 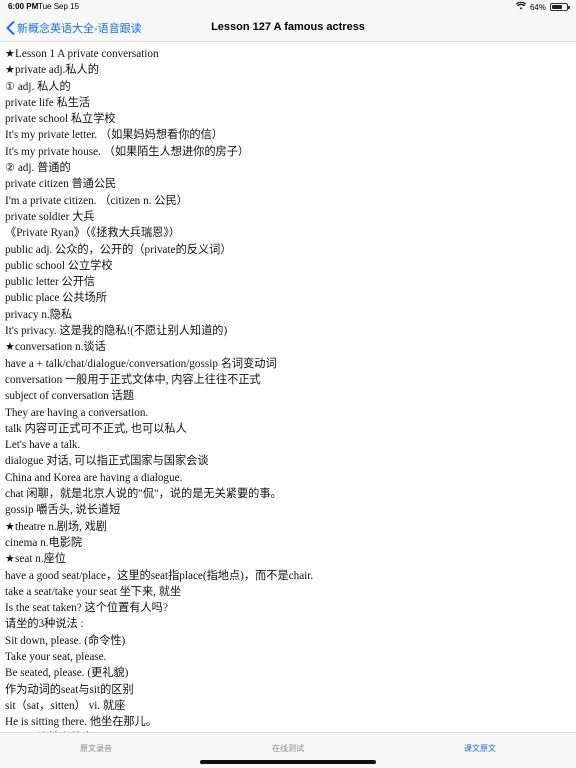 What do you see at coordinates (38, 86) in the screenshot?
I see `text-line: ① adj. 私人的` at bounding box center [38, 86].